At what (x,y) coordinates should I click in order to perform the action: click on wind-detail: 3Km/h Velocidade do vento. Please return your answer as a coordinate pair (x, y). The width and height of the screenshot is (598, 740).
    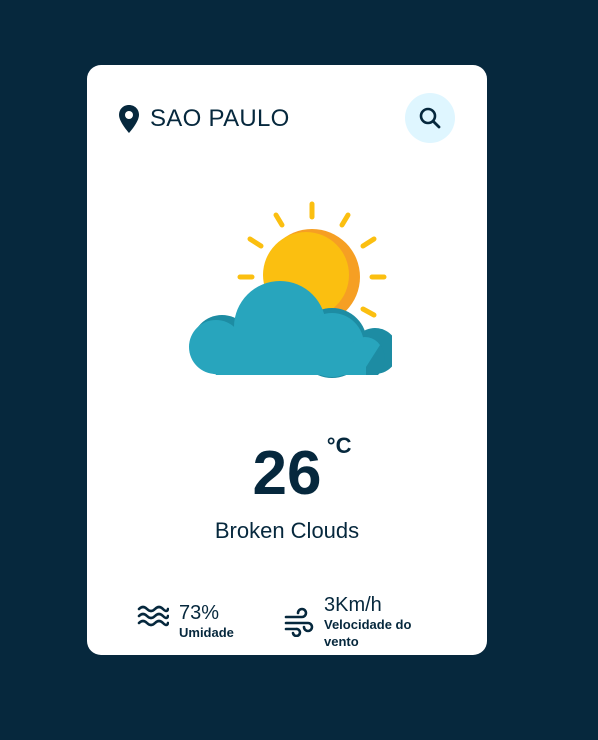
    Looking at the image, I should click on (359, 622).